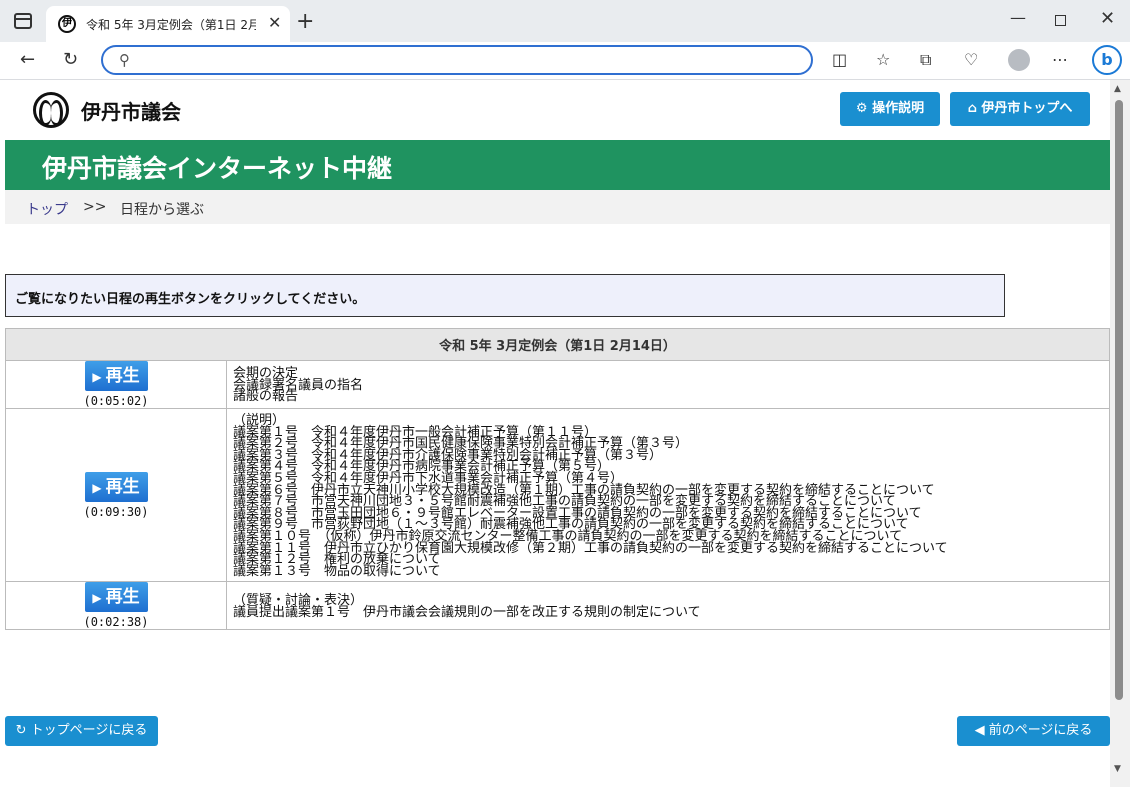 This screenshot has width=1130, height=787. Describe the element at coordinates (217, 168) in the screenshot. I see `page-title: 伊丹市議会インターネット中継` at that location.